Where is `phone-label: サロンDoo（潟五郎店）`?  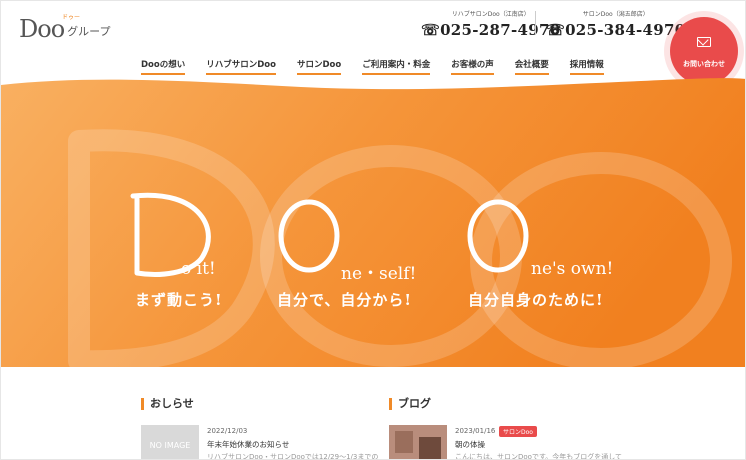
phone-label: サロンDoo（潟五郎店） is located at coordinates (615, 14).